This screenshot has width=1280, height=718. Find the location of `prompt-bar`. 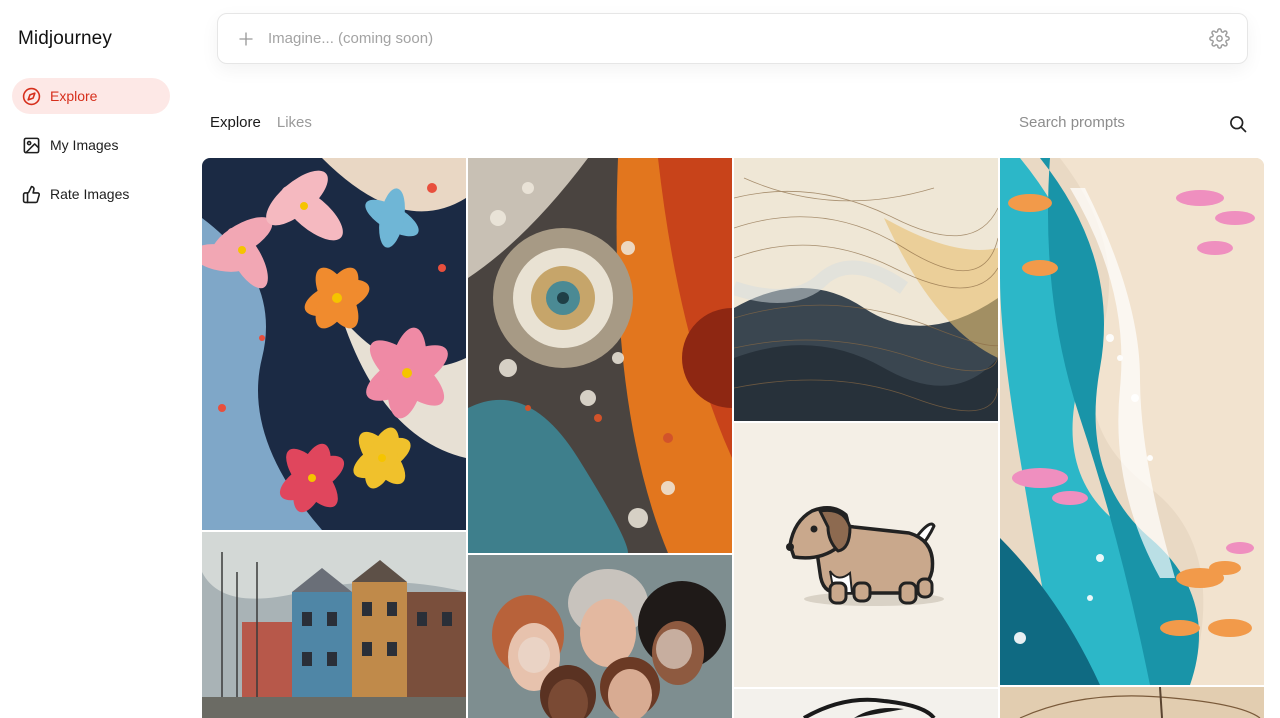

prompt-bar is located at coordinates (732, 38).